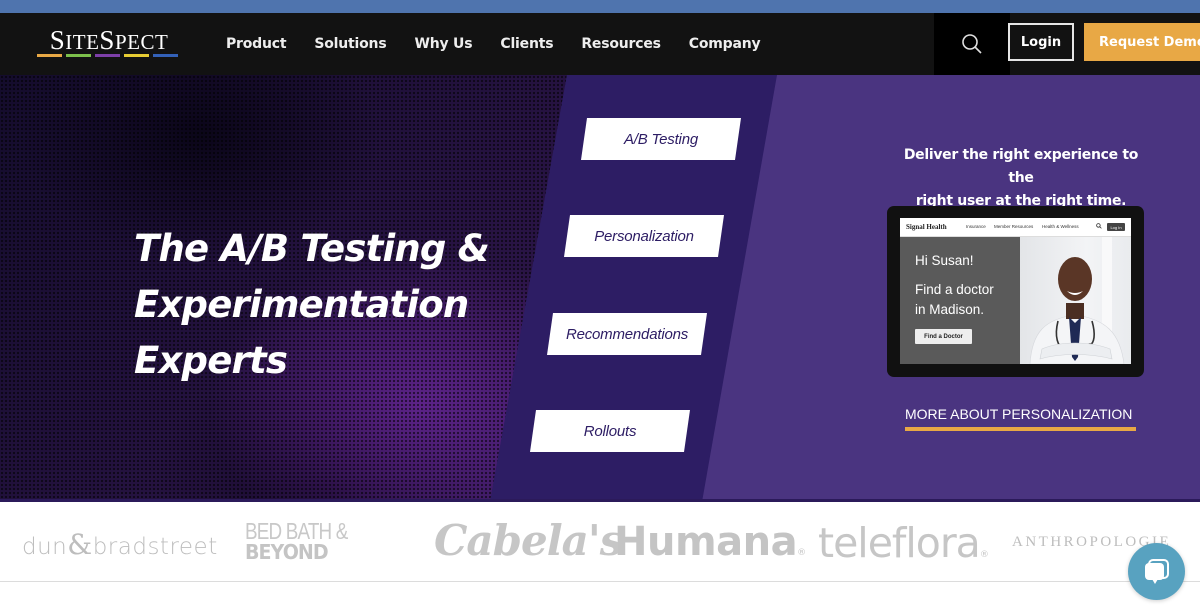 This screenshot has height=615, width=1200. Describe the element at coordinates (710, 542) in the screenshot. I see `logo-humana: Humana®` at that location.